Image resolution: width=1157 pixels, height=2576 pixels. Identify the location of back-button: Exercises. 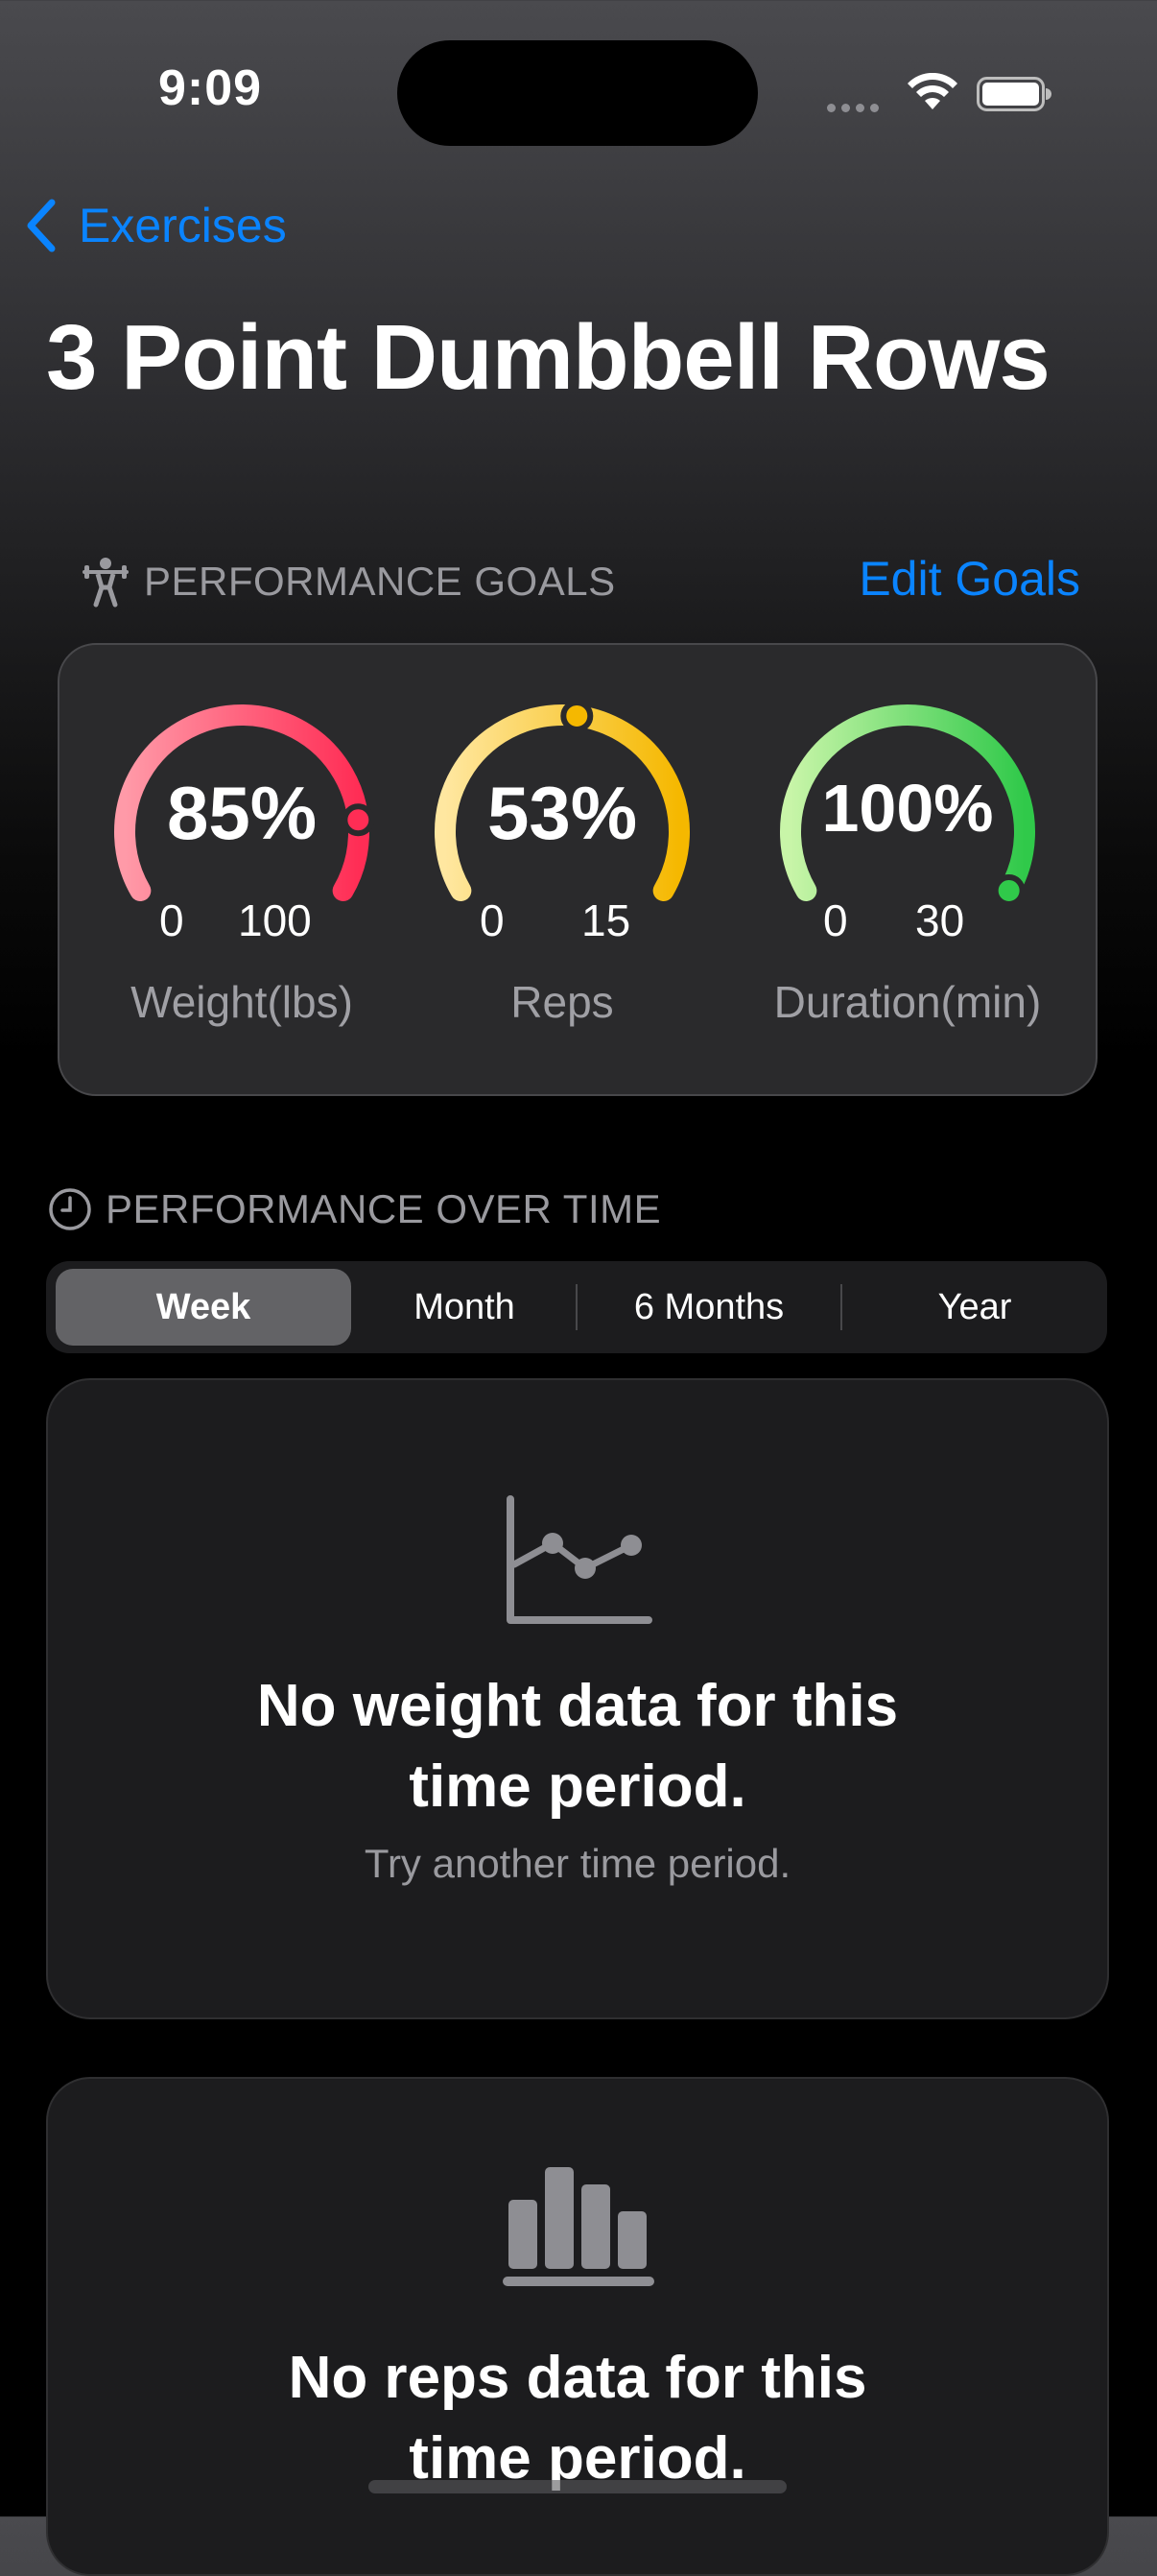
(155, 225).